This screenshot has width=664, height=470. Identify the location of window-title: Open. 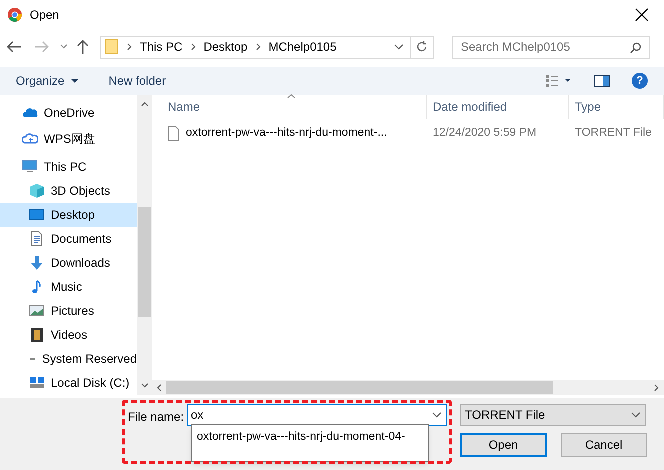
(45, 15).